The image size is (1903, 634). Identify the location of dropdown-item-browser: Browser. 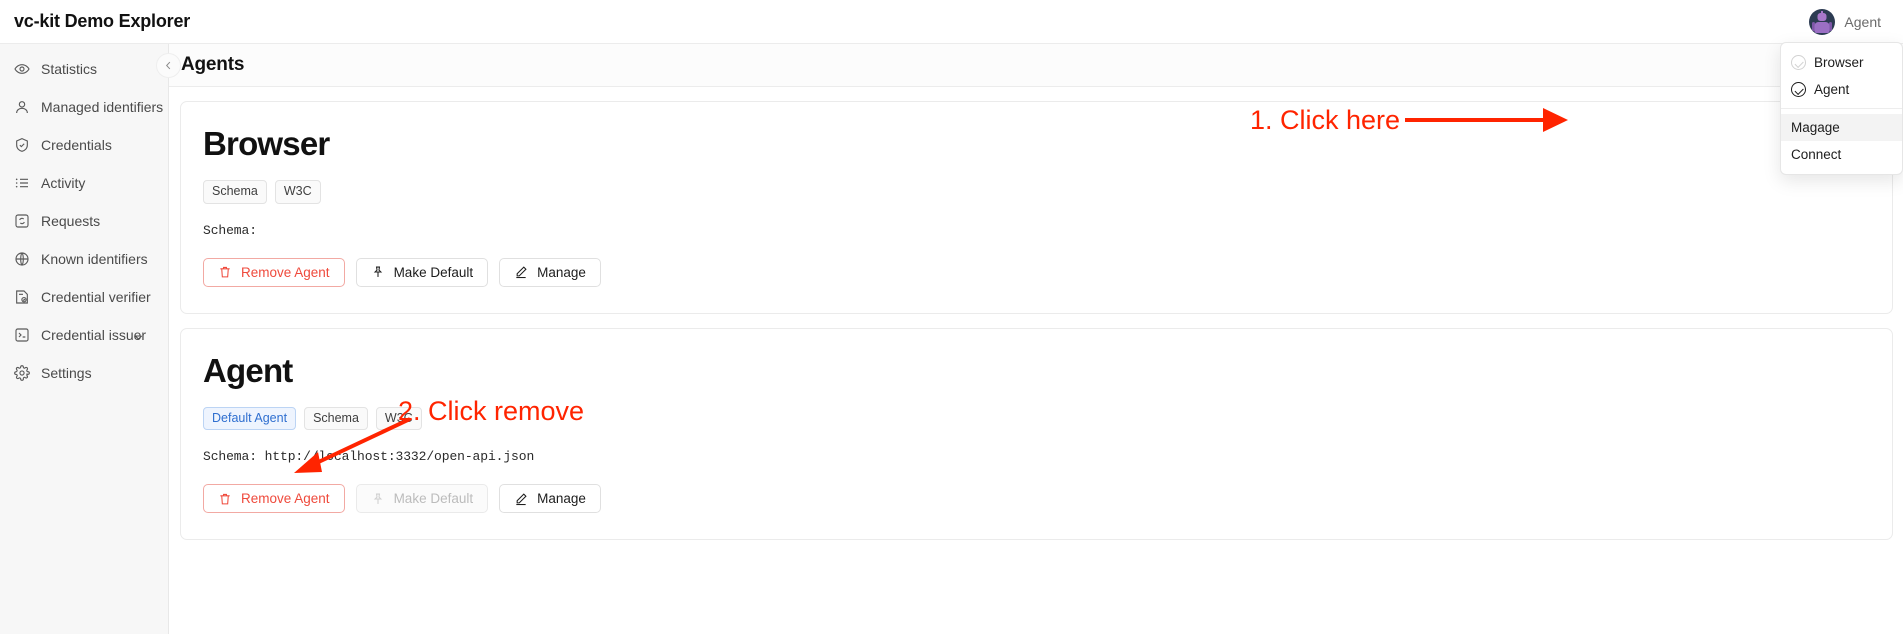
(1841, 62).